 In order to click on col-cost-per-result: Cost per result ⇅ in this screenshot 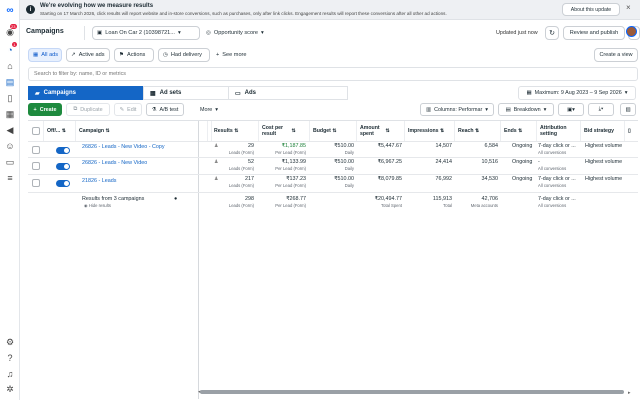, I will do `click(284, 131)`.